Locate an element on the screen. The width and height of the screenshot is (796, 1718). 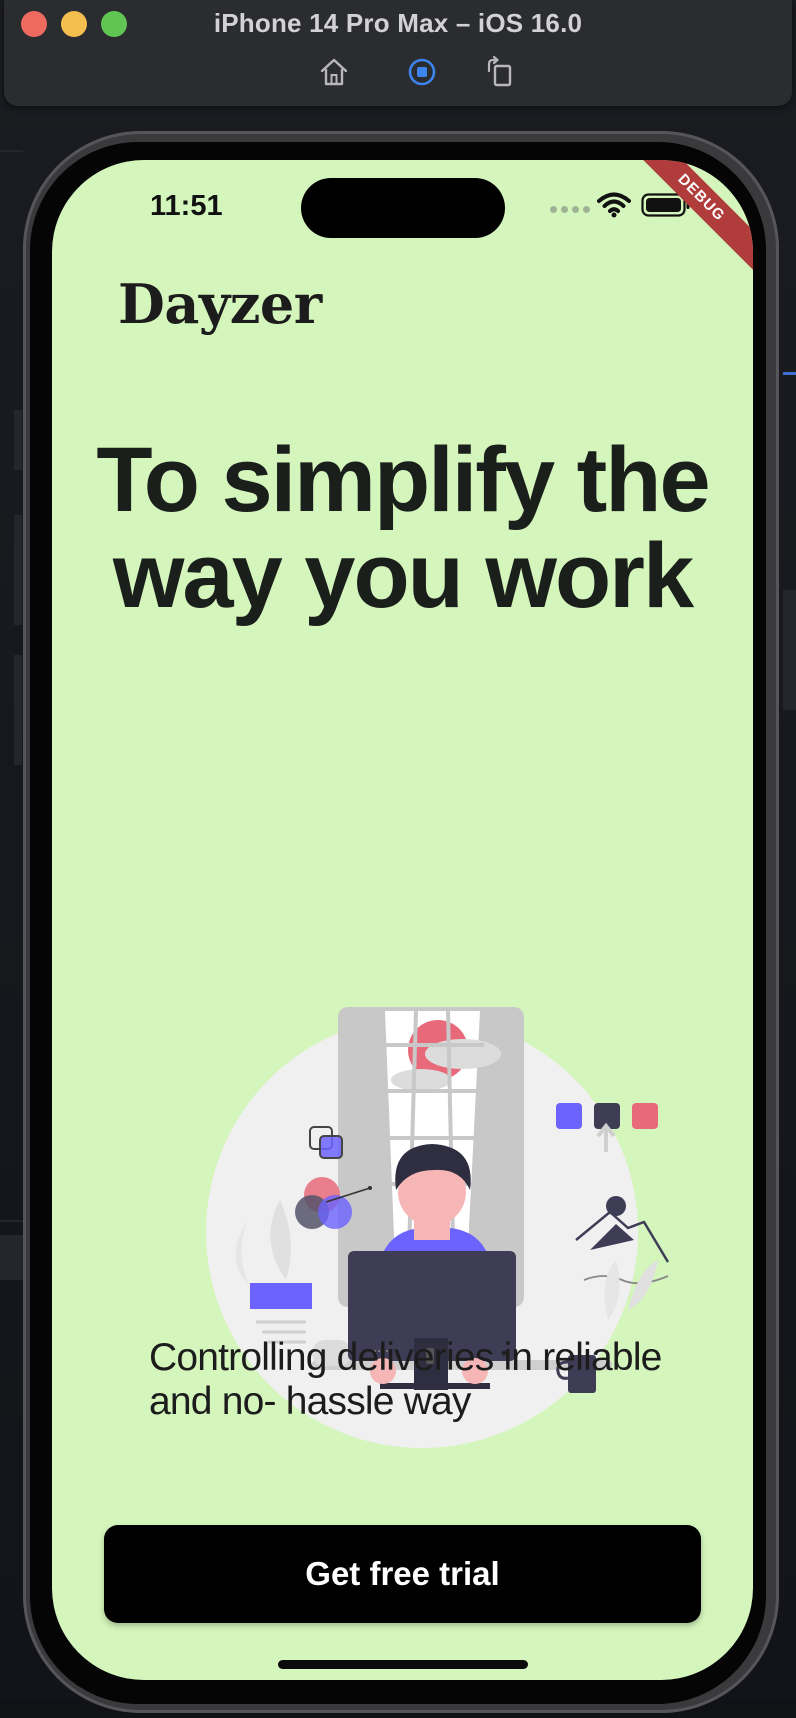
home-icon is located at coordinates (334, 72).